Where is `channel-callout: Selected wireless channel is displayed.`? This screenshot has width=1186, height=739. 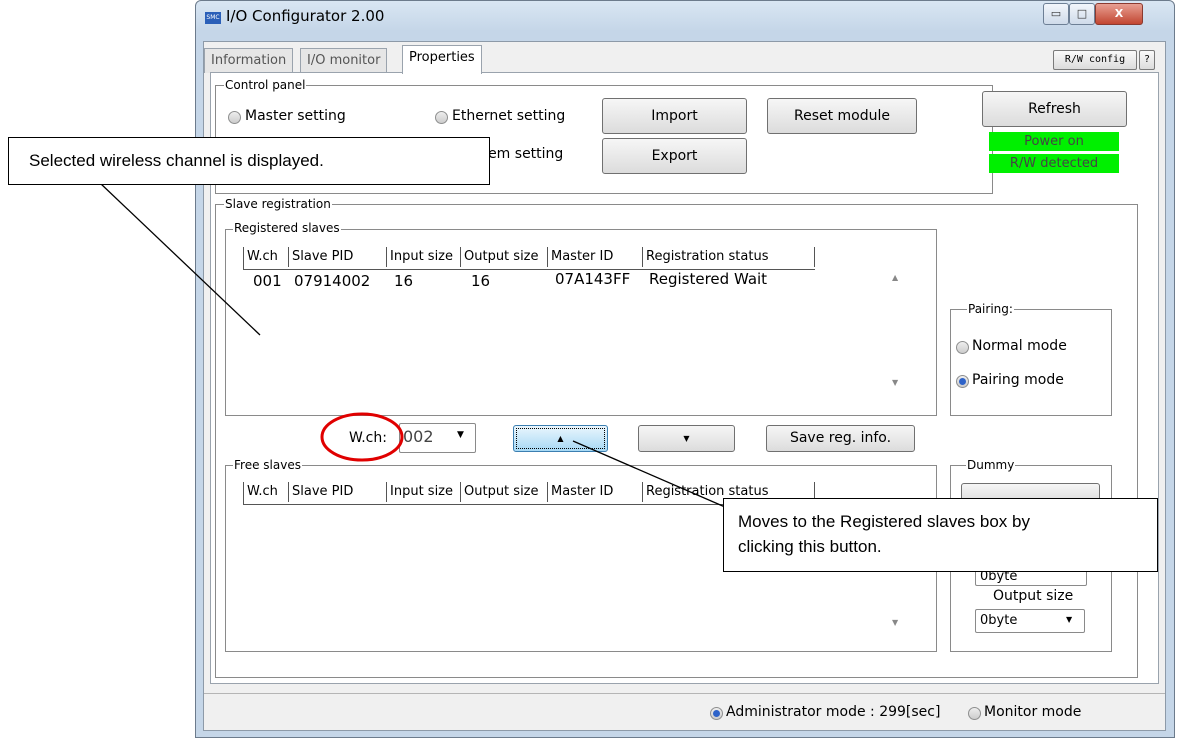
channel-callout: Selected wireless channel is displayed. is located at coordinates (249, 161).